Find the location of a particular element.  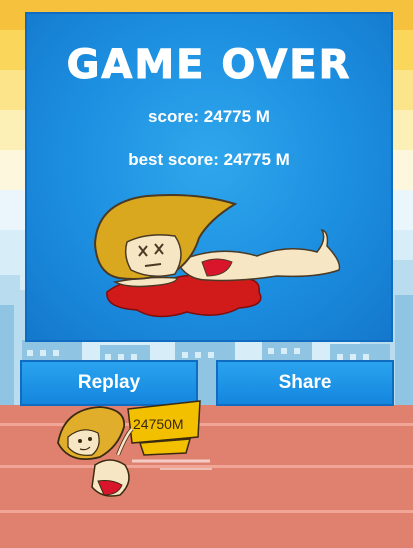

fallen-character-illustration is located at coordinates (217, 256).